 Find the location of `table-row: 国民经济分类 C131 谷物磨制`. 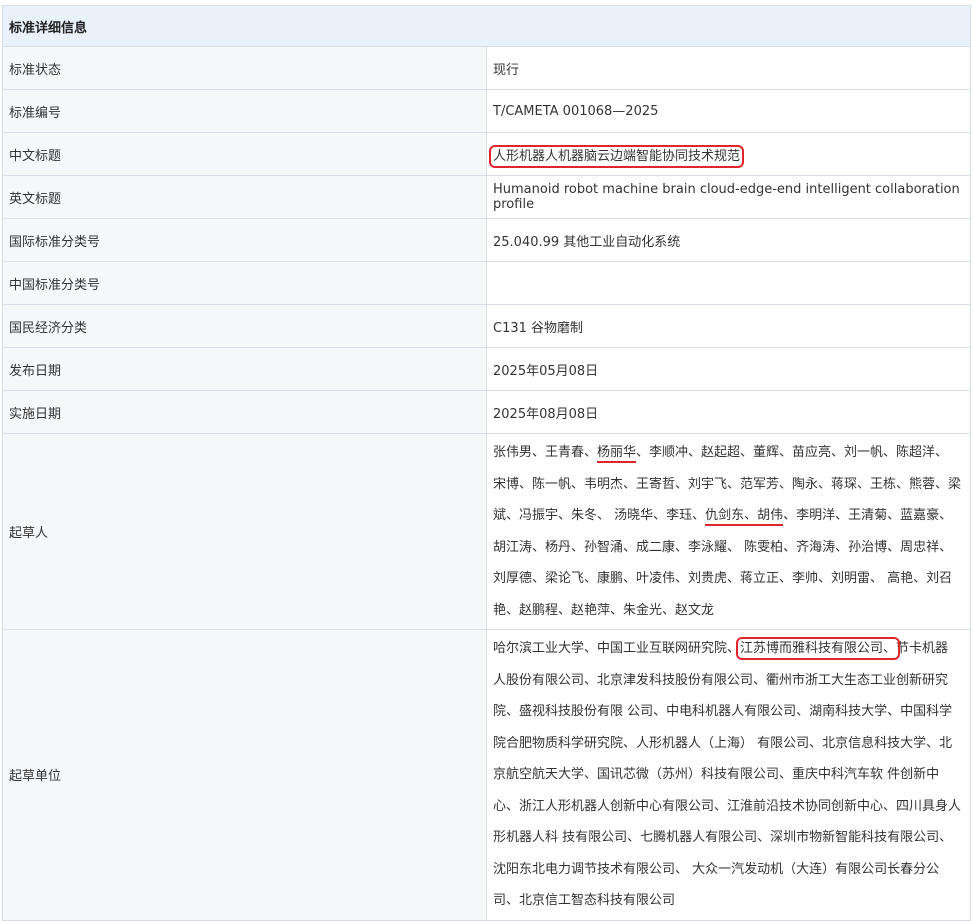

table-row: 国民经济分类 C131 谷物磨制 is located at coordinates (486, 326).